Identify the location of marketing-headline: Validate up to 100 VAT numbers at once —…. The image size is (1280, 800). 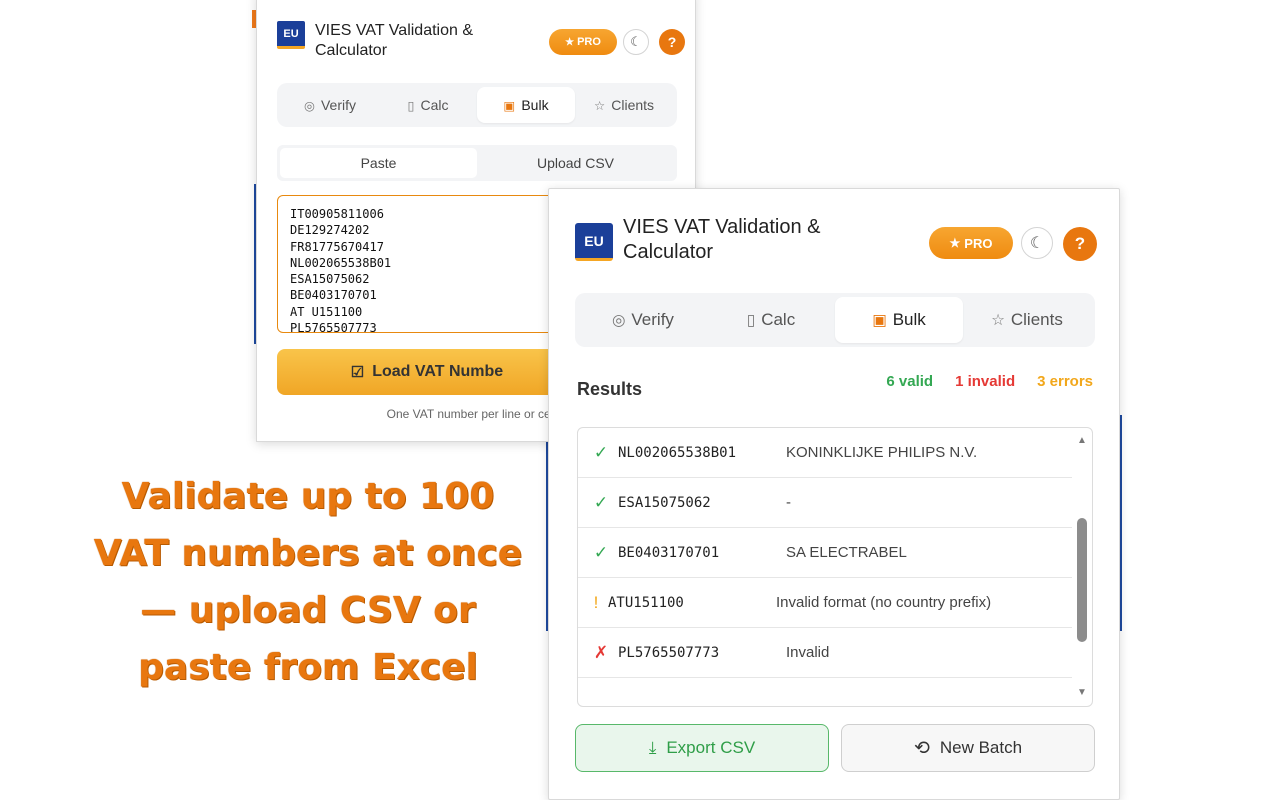
(308, 582).